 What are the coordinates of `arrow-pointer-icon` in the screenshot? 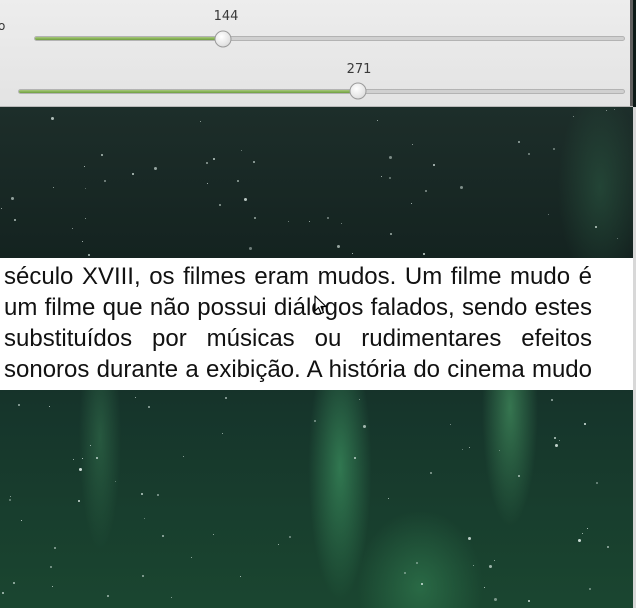 It's located at (320, 305).